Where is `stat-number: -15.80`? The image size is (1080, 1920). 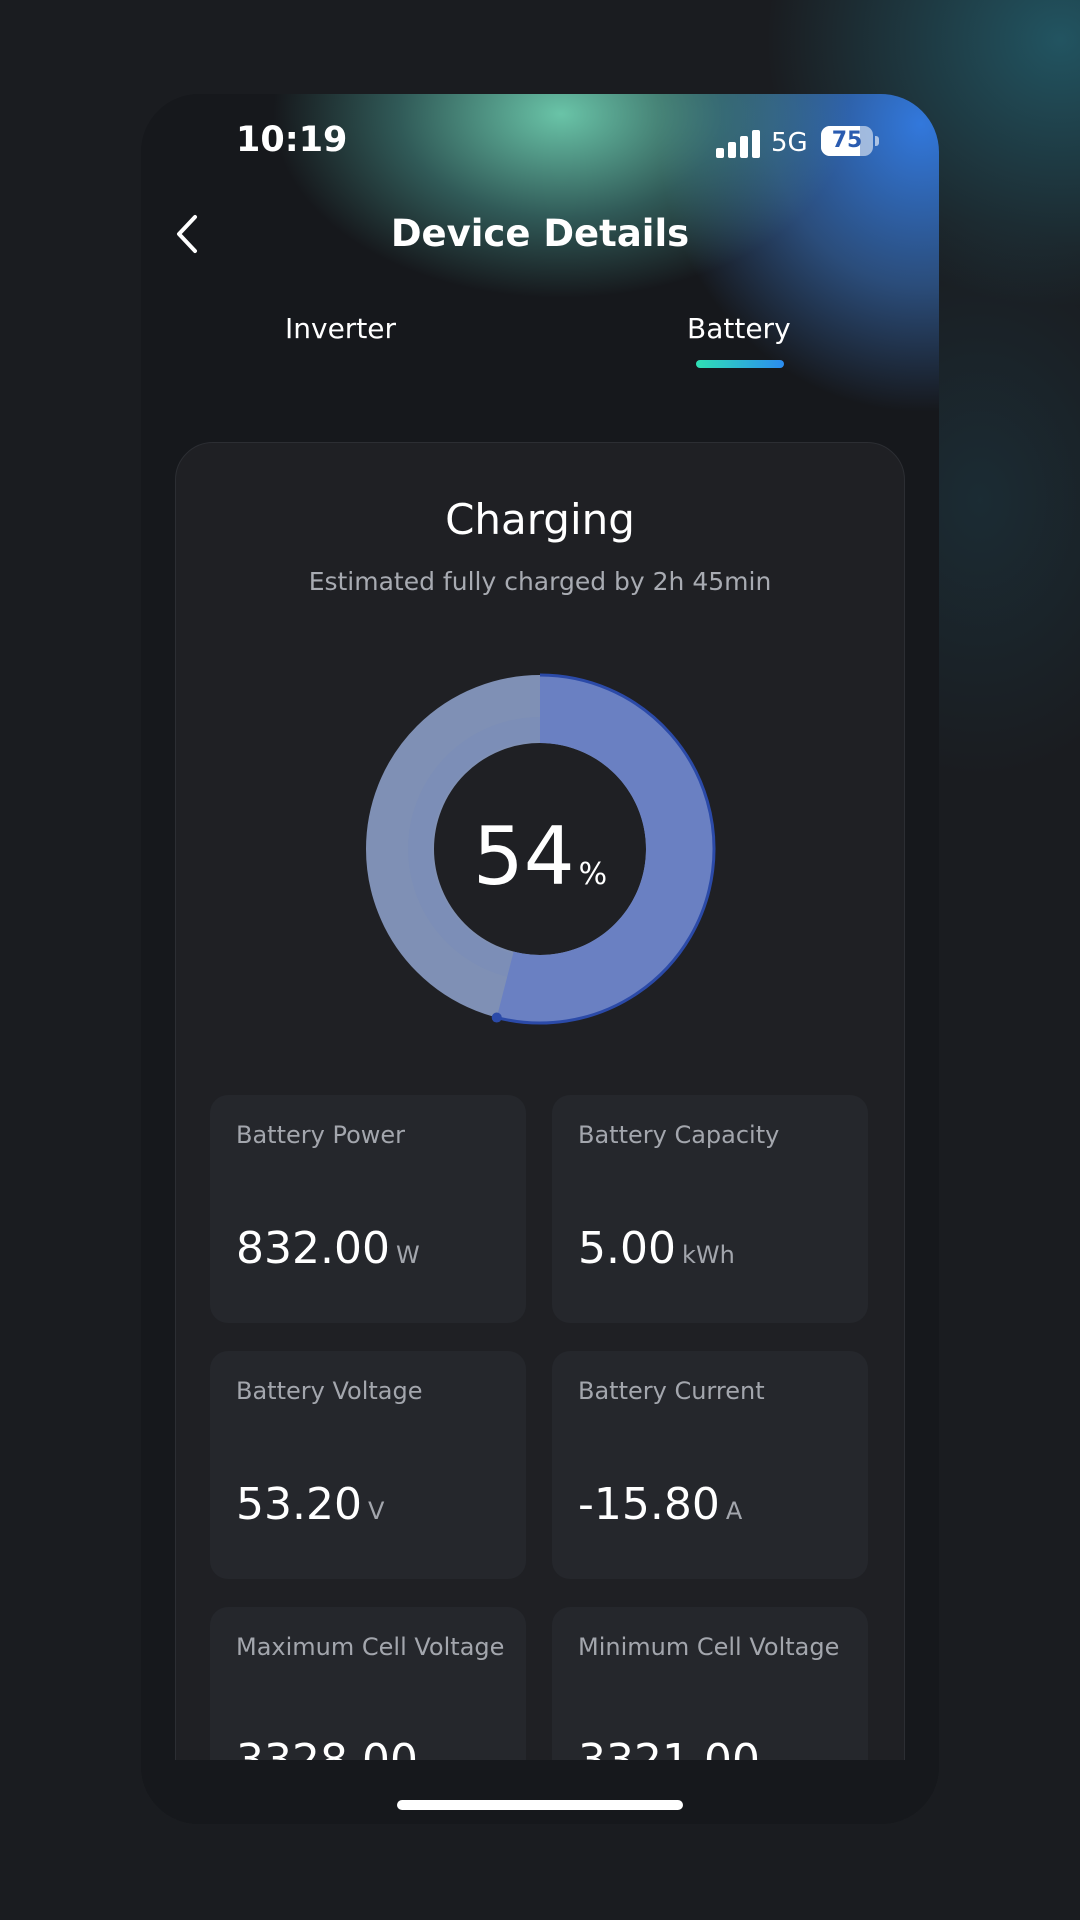 stat-number: -15.80 is located at coordinates (649, 1504).